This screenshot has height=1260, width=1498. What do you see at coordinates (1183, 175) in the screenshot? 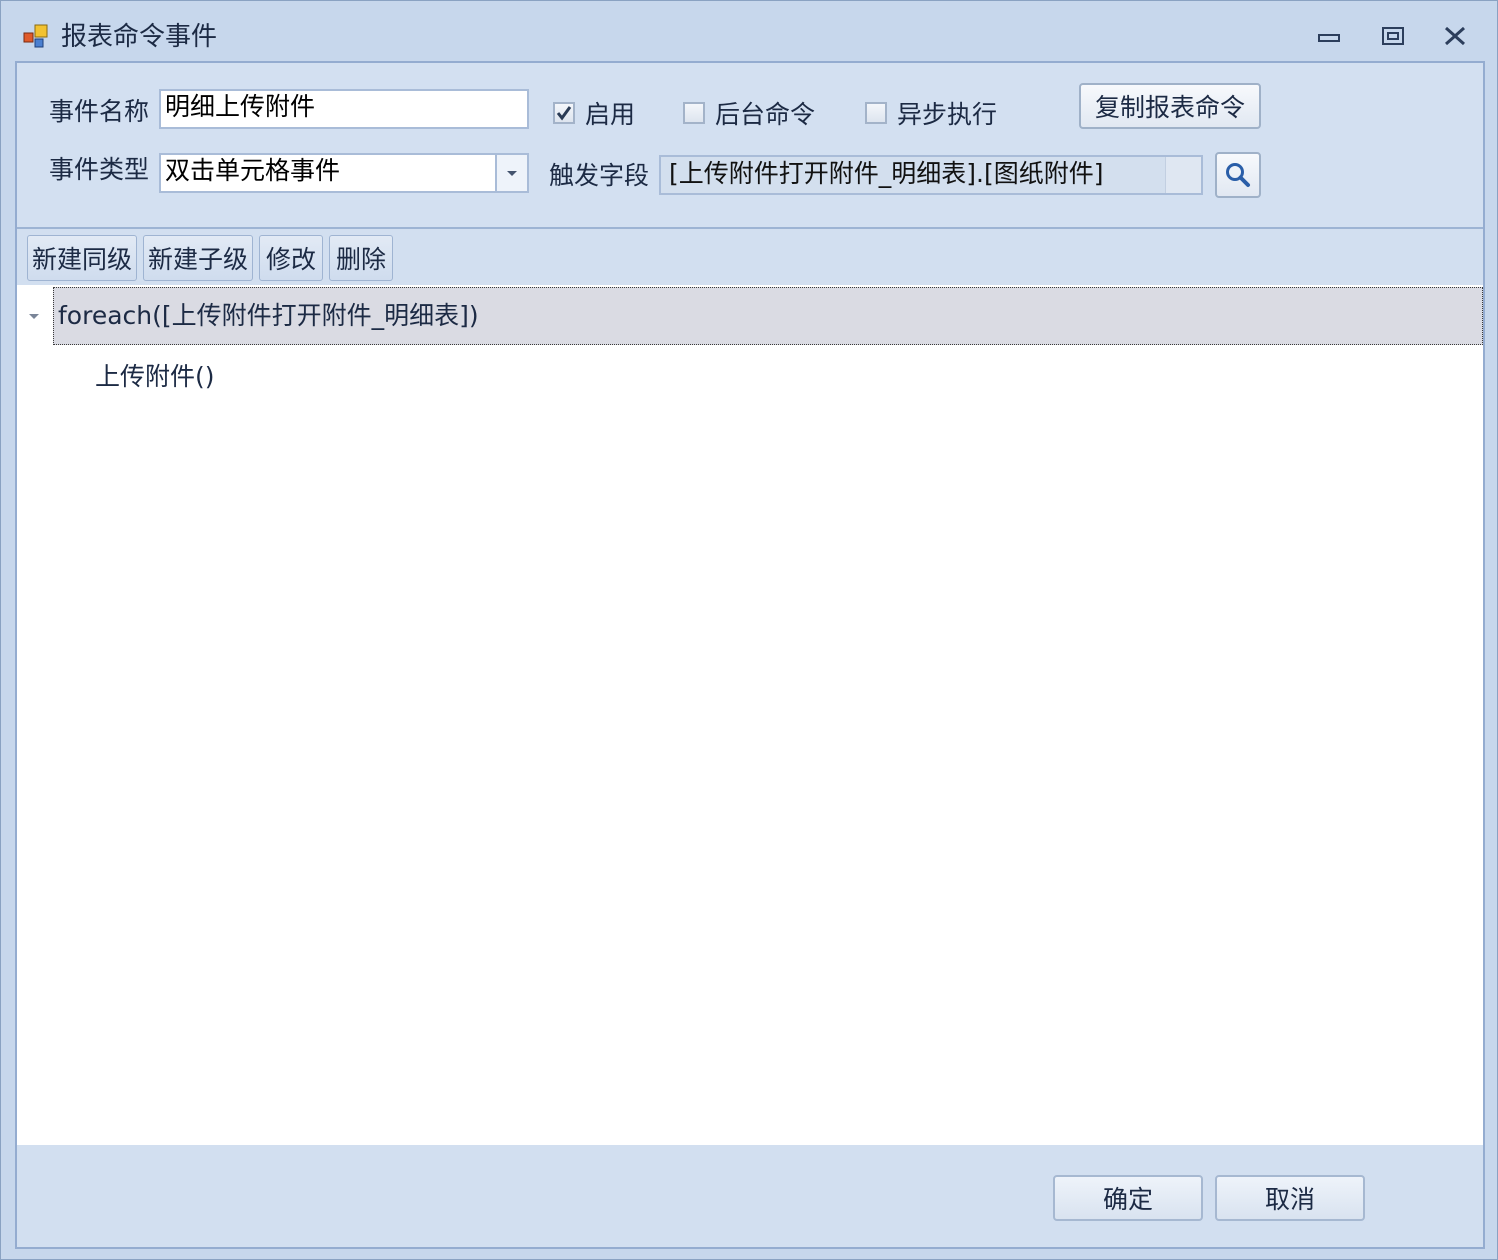
I see `field-edge` at bounding box center [1183, 175].